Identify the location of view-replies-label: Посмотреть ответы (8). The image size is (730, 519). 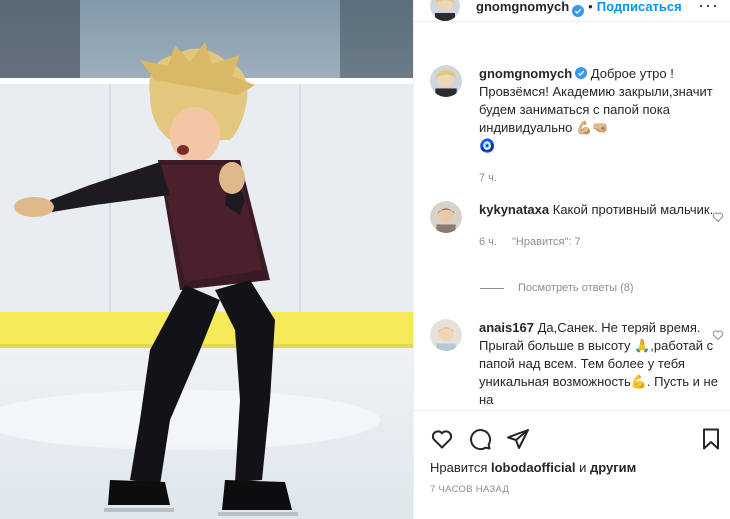
(576, 288).